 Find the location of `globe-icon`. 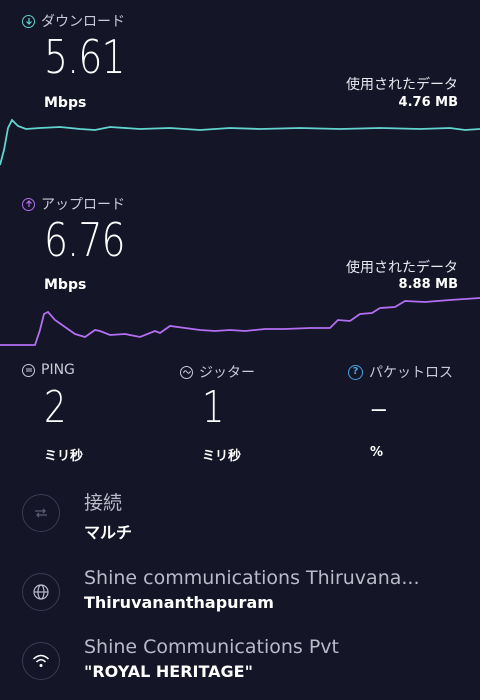

globe-icon is located at coordinates (41, 592).